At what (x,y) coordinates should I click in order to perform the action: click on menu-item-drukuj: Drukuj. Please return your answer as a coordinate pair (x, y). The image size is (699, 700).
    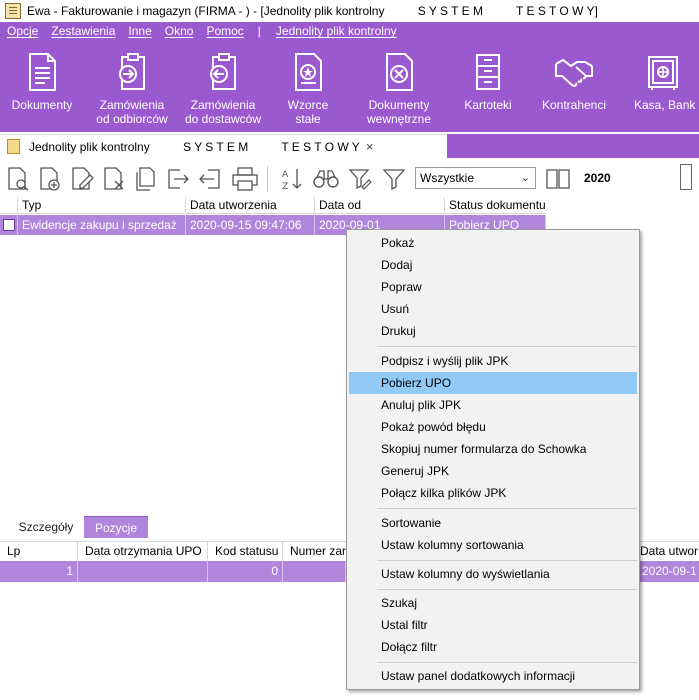
    Looking at the image, I should click on (493, 331).